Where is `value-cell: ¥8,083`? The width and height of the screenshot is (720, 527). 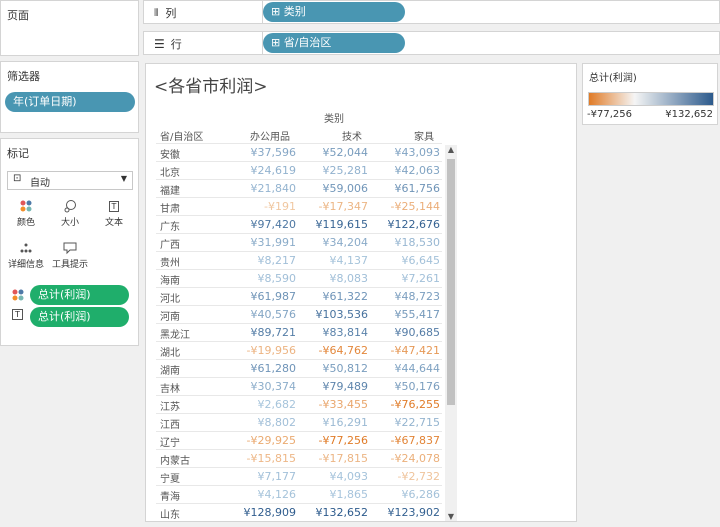
value-cell: ¥8,083 is located at coordinates (333, 278).